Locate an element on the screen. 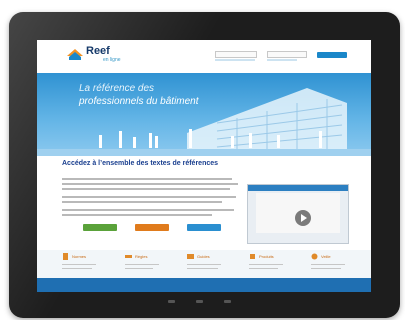  logo-subtitle: en ligne is located at coordinates (112, 60).